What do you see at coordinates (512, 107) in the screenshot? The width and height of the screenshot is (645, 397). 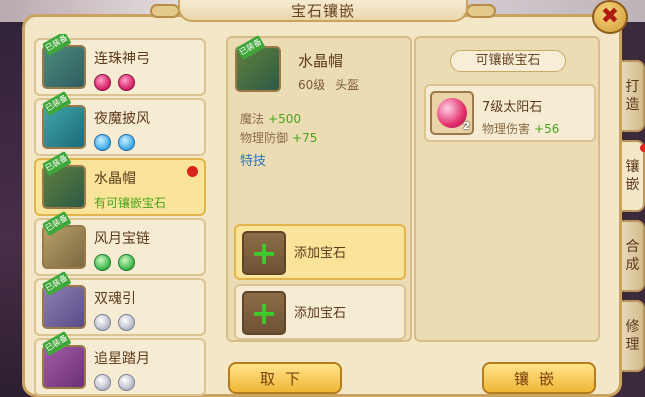 I see `gem-name: 7级太阳石` at bounding box center [512, 107].